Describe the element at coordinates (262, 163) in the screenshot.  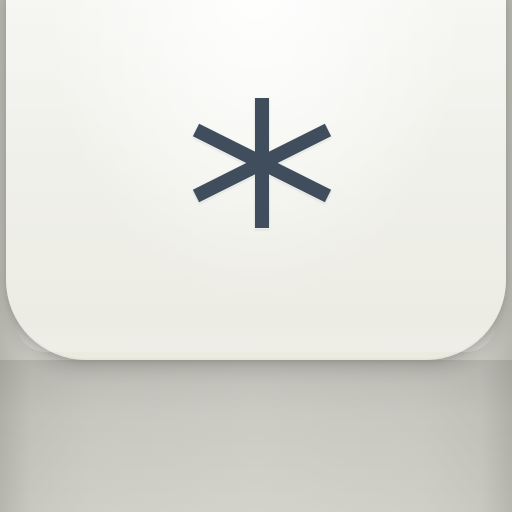
I see `asterisk-icon` at that location.